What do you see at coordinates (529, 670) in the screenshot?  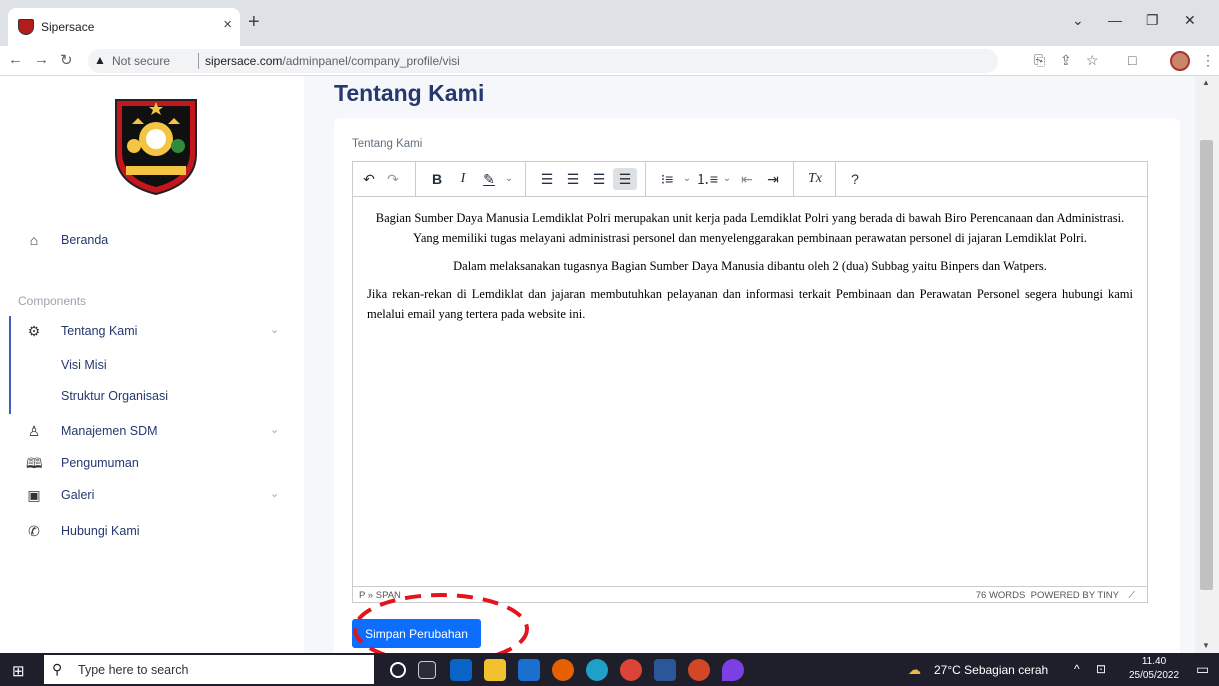 I see `mail-icon` at bounding box center [529, 670].